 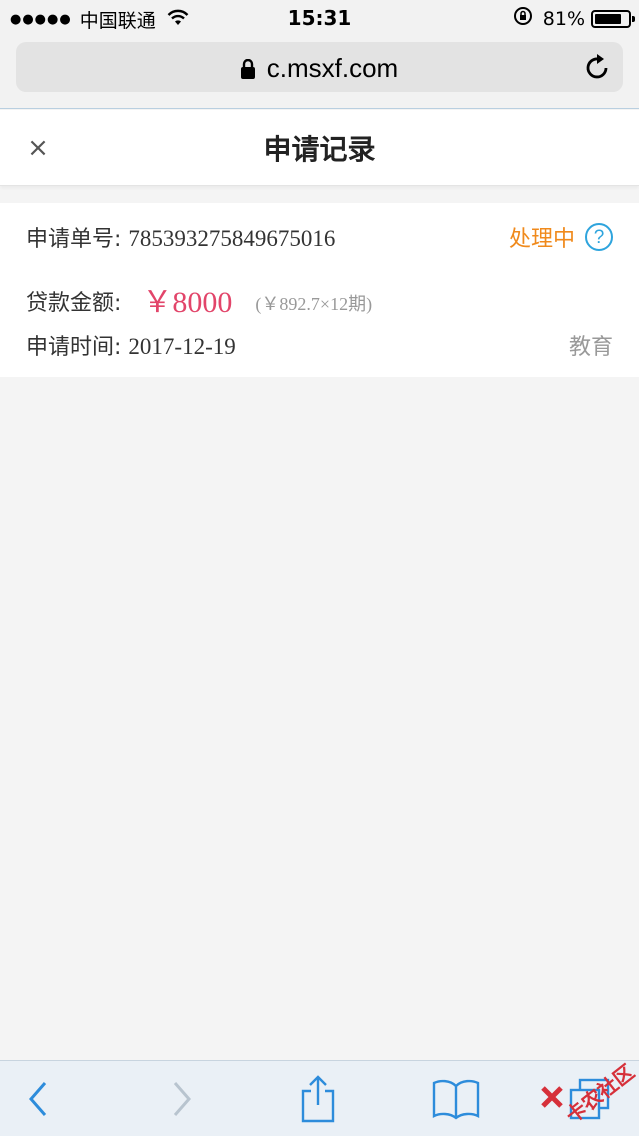 I want to click on share-button, so click(x=318, y=1099).